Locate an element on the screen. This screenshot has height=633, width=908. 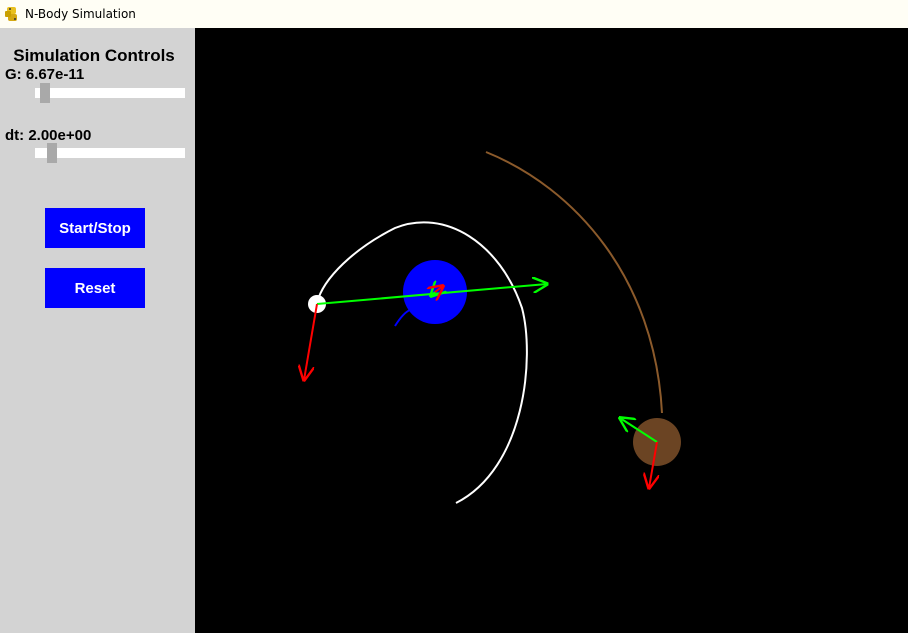
g-slider is located at coordinates (110, 93).